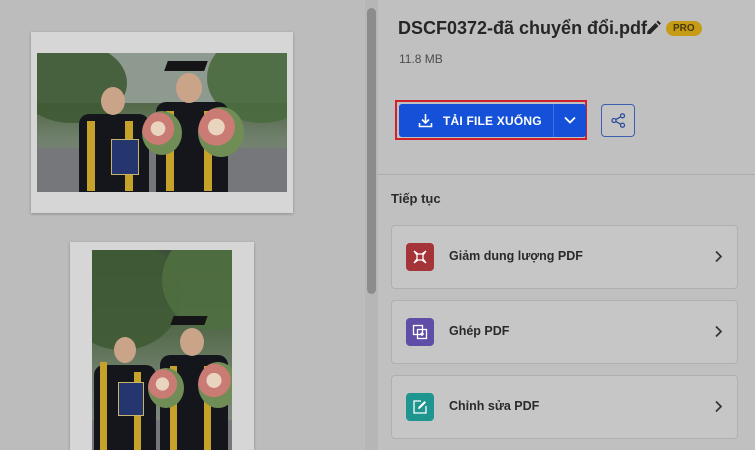 This screenshot has height=450, width=755. I want to click on download-label: TẢI FILE XUỐNG, so click(492, 121).